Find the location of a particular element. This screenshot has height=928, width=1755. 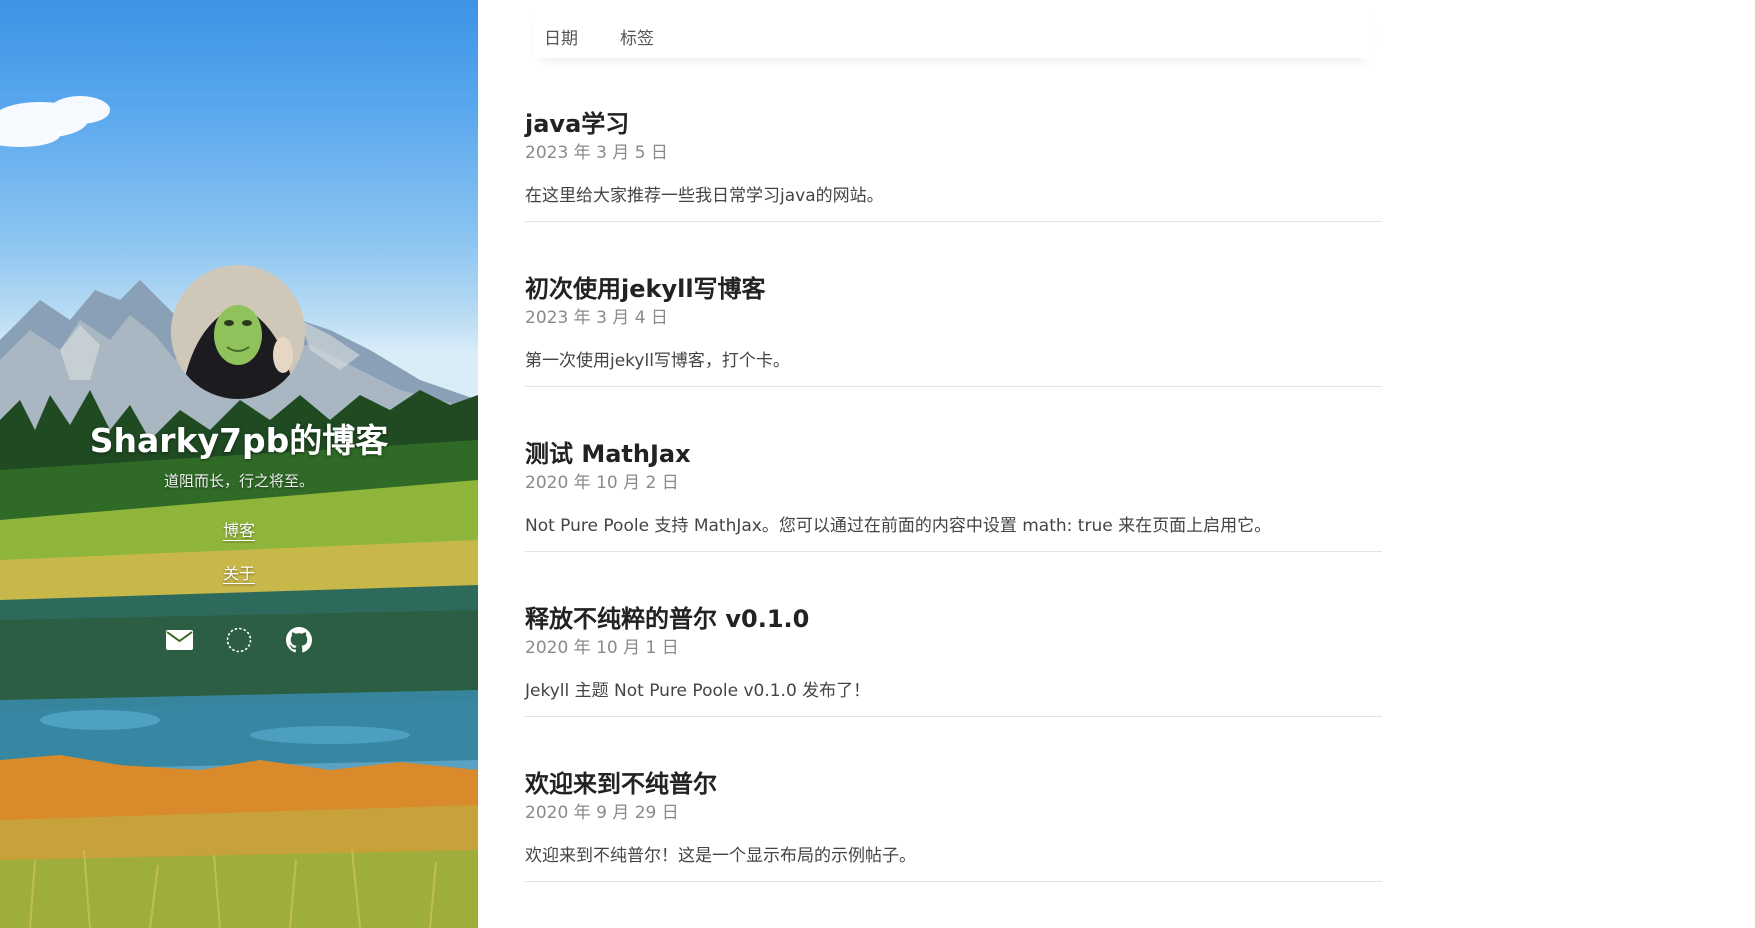

site-motto: 道阻而长，行之将至。 is located at coordinates (238, 481).